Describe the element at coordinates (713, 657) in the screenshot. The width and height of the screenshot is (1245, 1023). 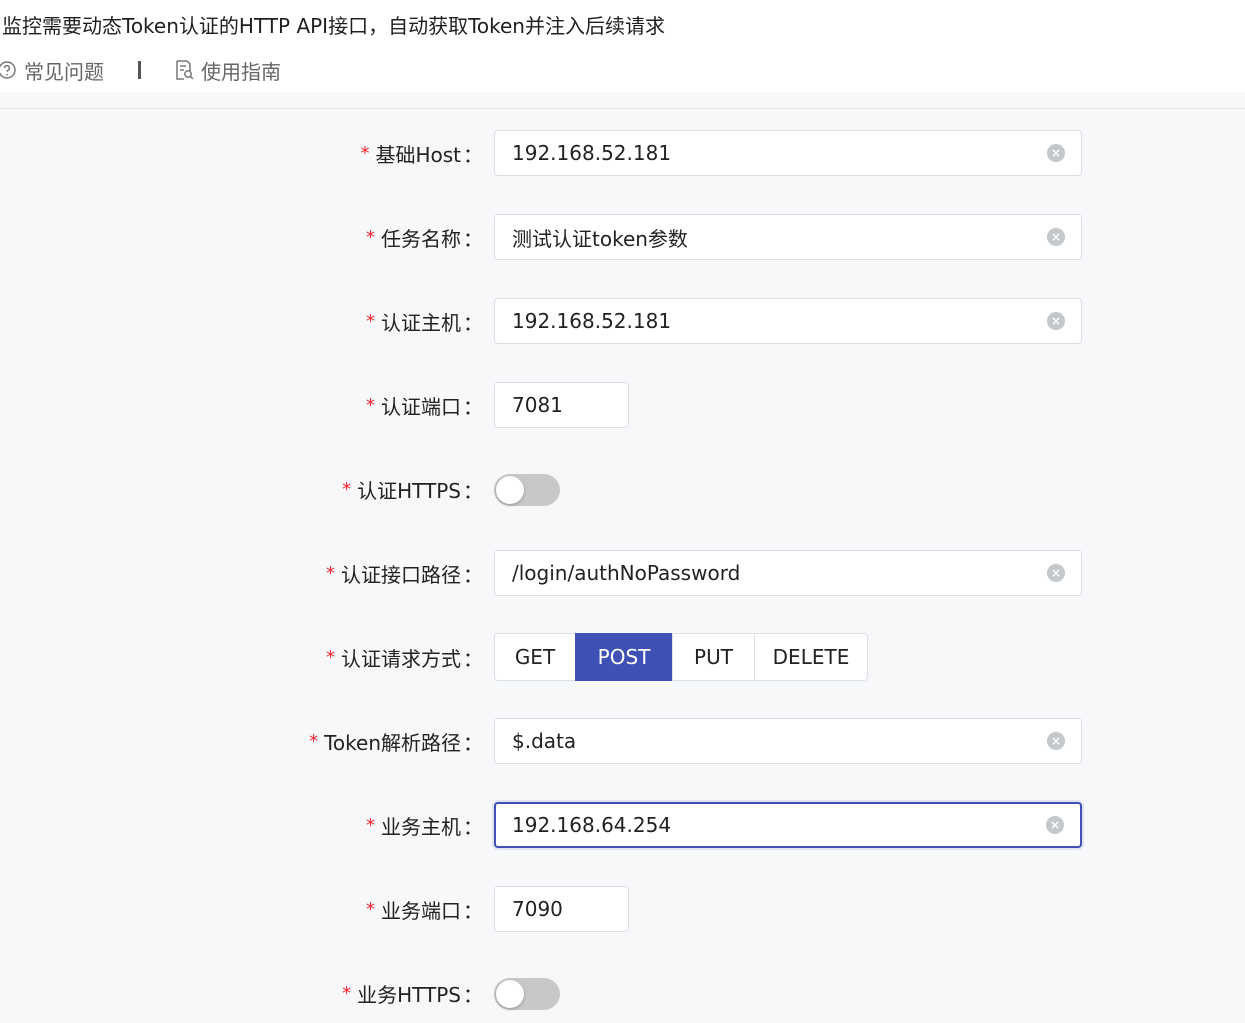
I see `method-option-put: PUT` at that location.